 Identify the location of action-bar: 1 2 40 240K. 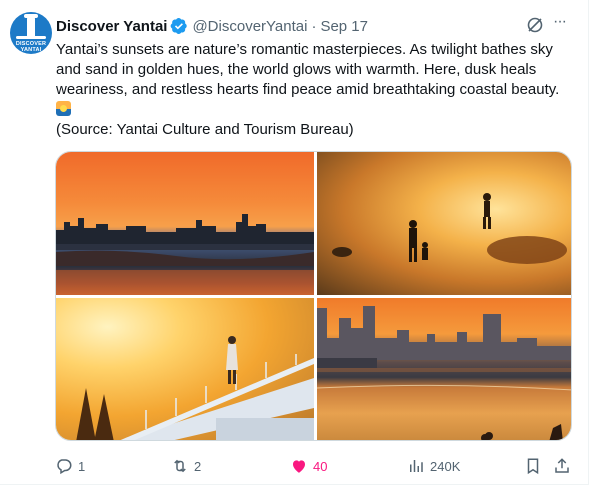
(298, 466).